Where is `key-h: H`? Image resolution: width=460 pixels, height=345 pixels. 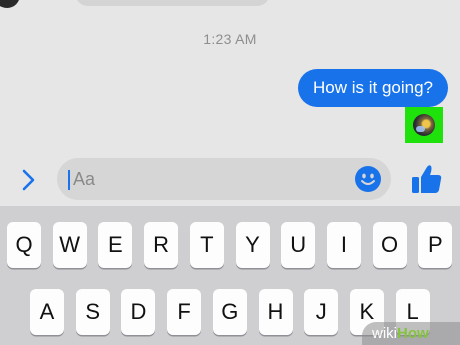
key-h: H is located at coordinates (275, 312).